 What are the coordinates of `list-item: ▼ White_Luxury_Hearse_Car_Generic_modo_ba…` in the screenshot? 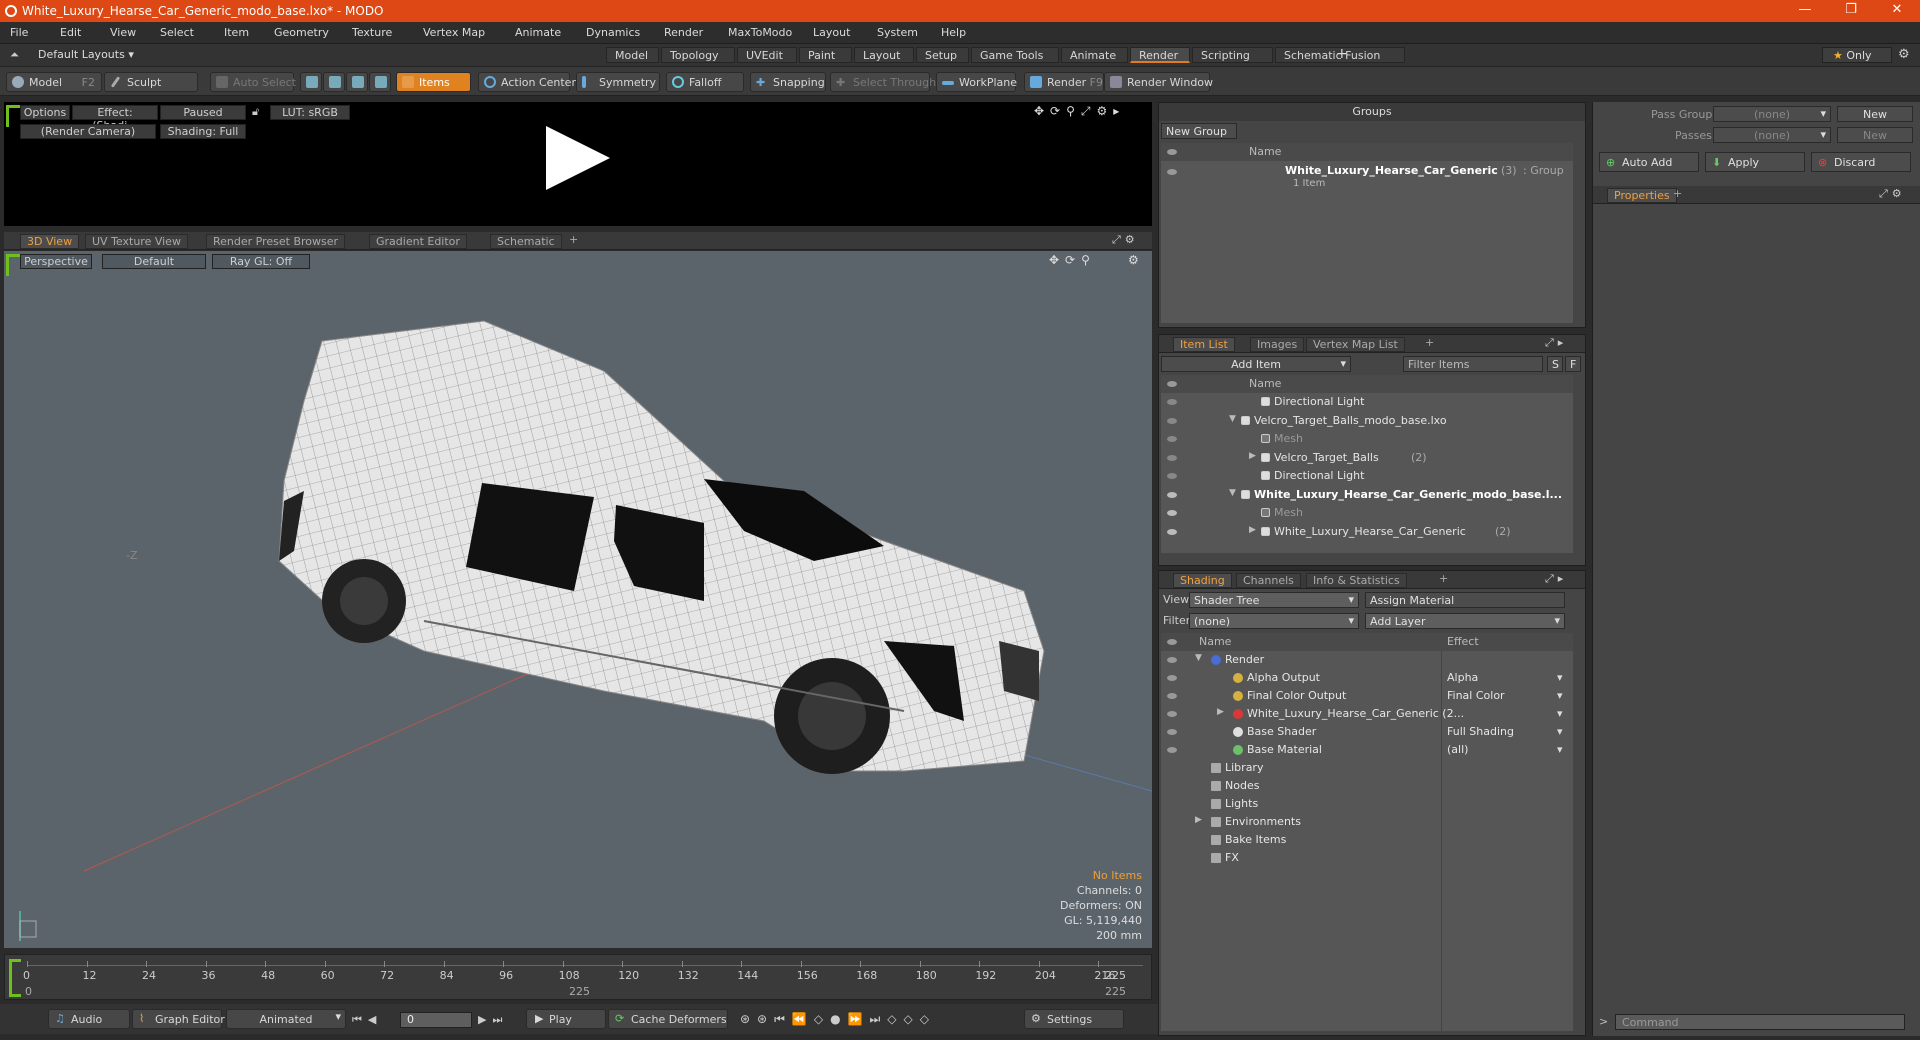 It's located at (1367, 495).